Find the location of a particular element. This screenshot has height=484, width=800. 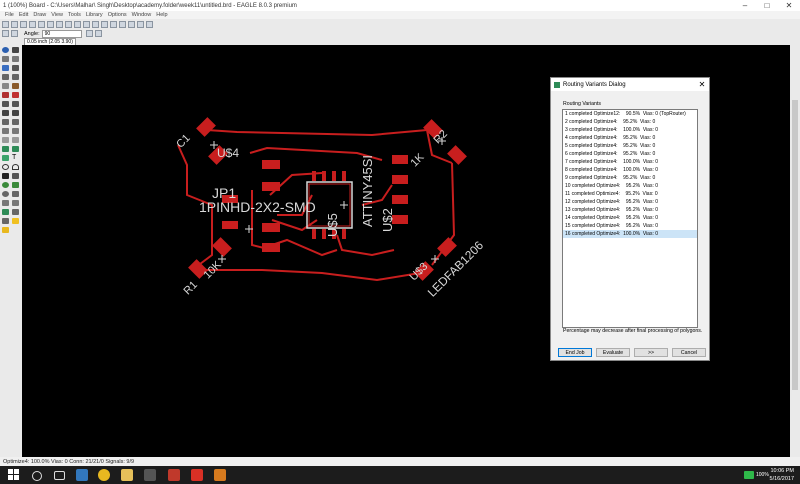

next-button: >> is located at coordinates (651, 352).